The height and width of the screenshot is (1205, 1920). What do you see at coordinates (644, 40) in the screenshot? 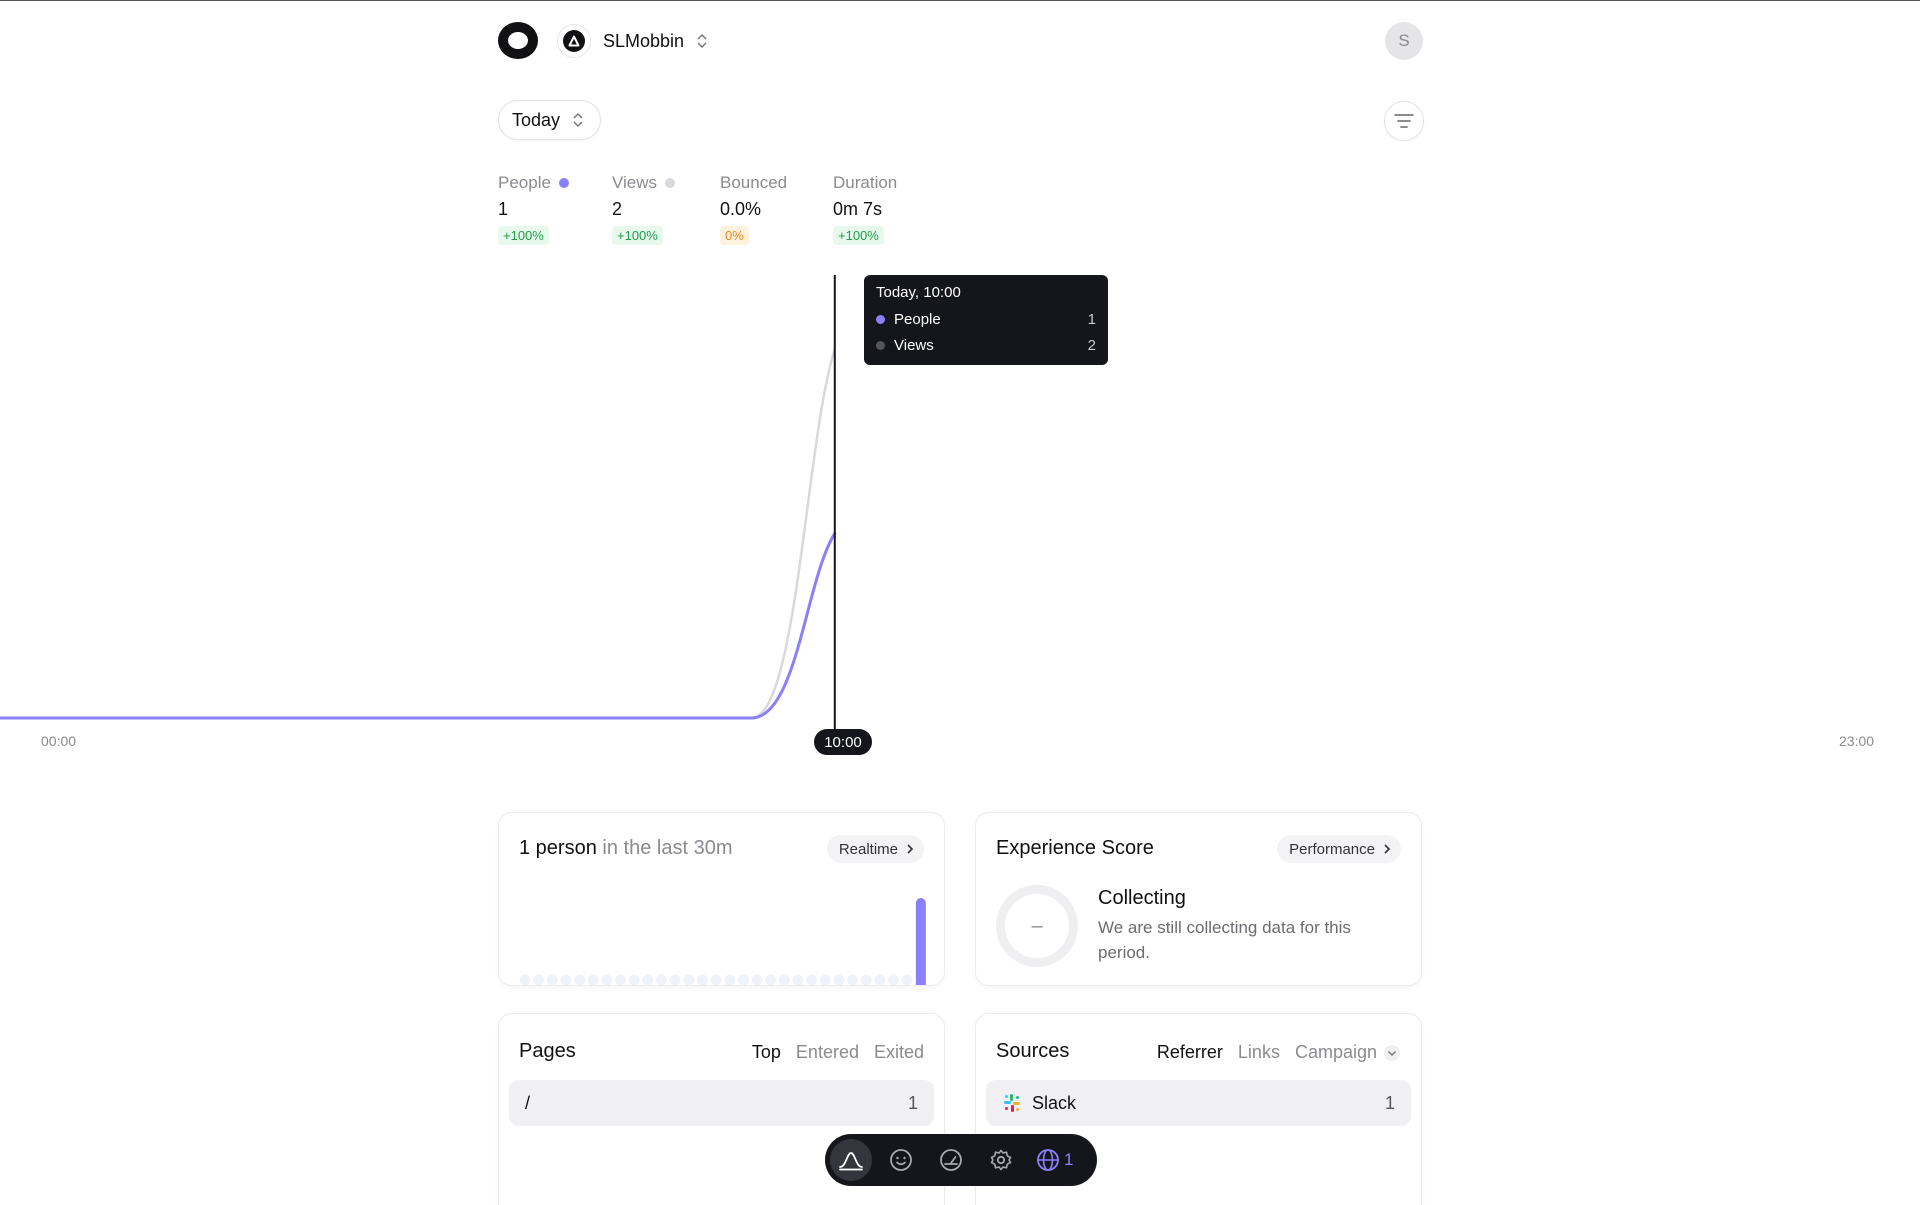
I see `site-name: SLMobbin` at bounding box center [644, 40].